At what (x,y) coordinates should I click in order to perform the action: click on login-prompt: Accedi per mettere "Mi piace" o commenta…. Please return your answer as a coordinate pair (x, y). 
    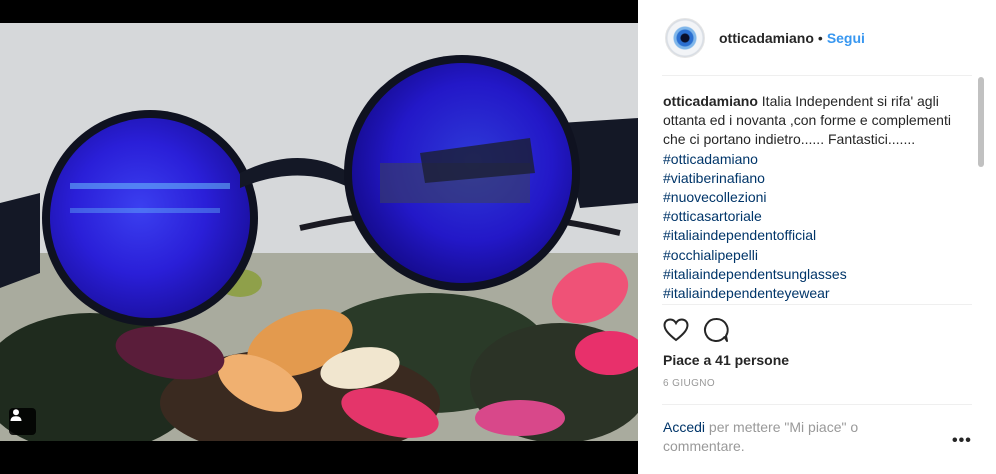
    Looking at the image, I should click on (793, 437).